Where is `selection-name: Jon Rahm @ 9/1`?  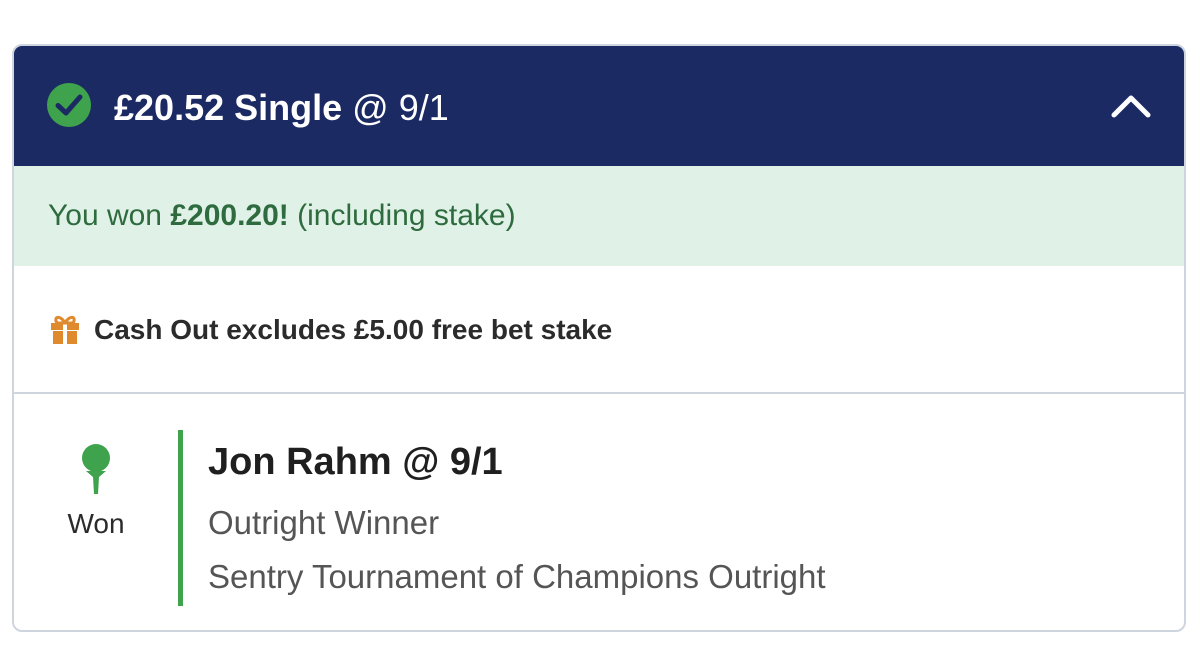
selection-name: Jon Rahm @ 9/1 is located at coordinates (355, 462).